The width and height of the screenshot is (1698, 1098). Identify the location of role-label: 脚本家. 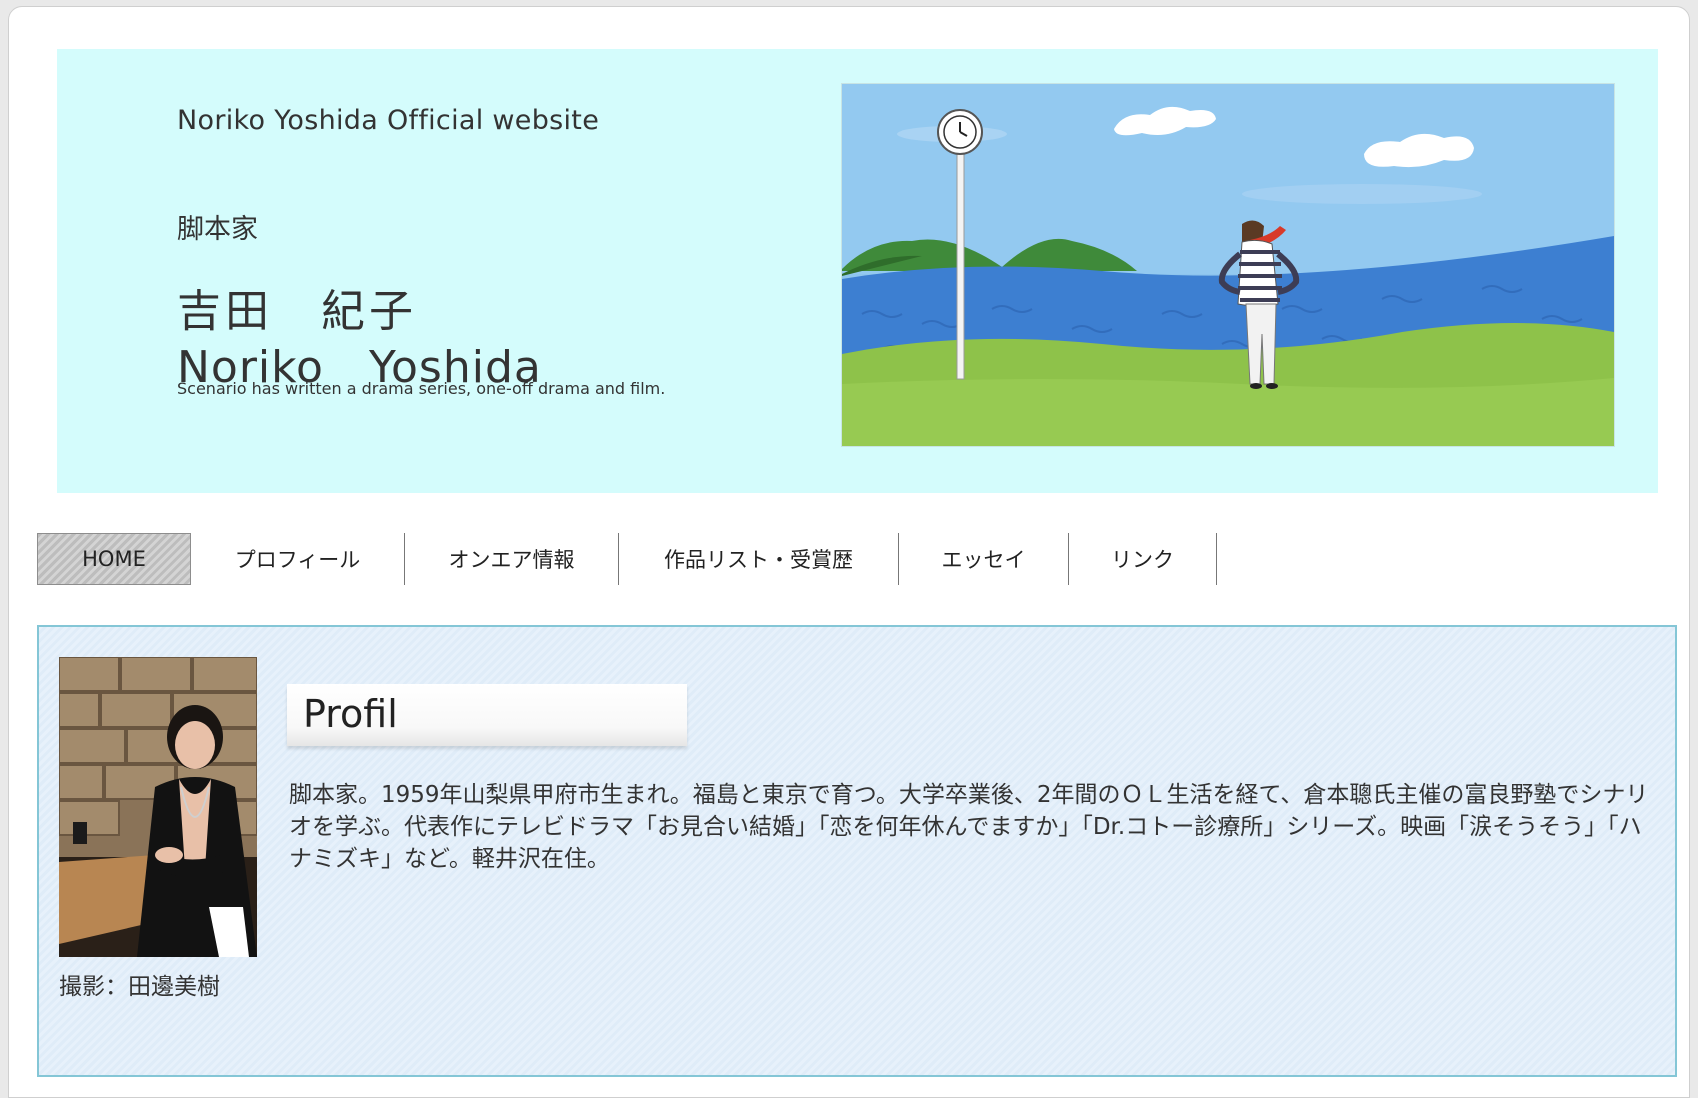
(217, 229).